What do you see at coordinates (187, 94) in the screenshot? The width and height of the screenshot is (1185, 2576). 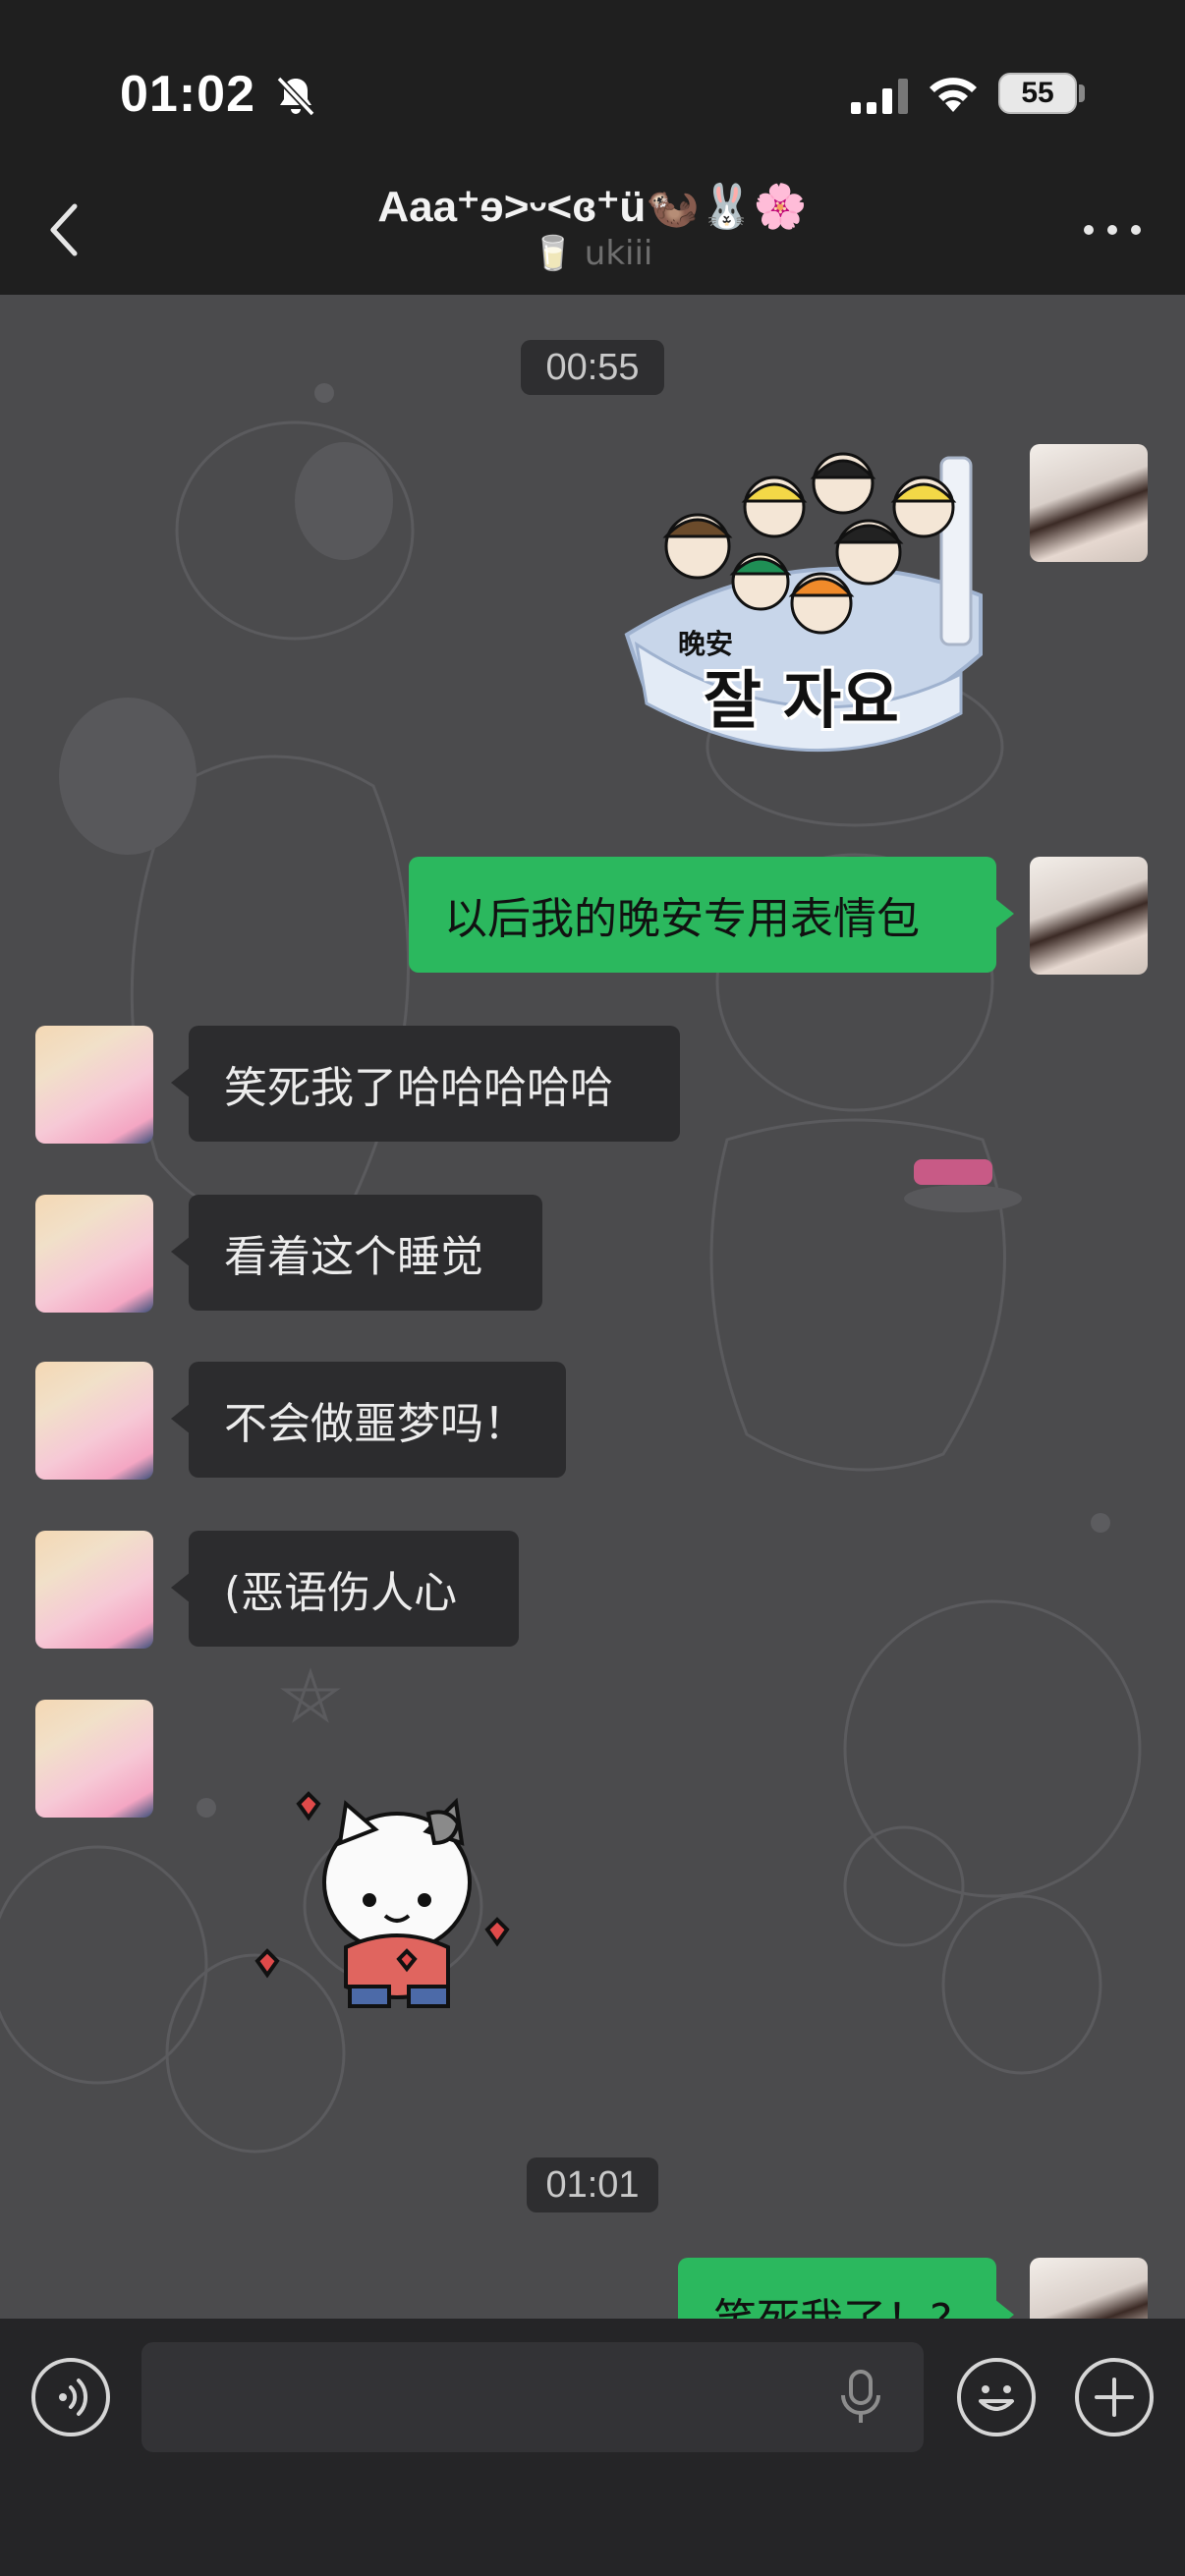 I see `status-time: 01:02` at bounding box center [187, 94].